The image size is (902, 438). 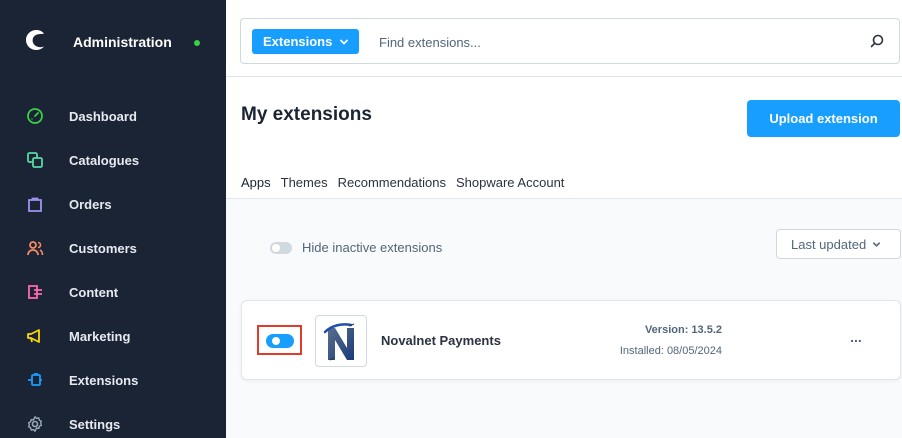 What do you see at coordinates (122, 42) in the screenshot?
I see `app-title: Administration` at bounding box center [122, 42].